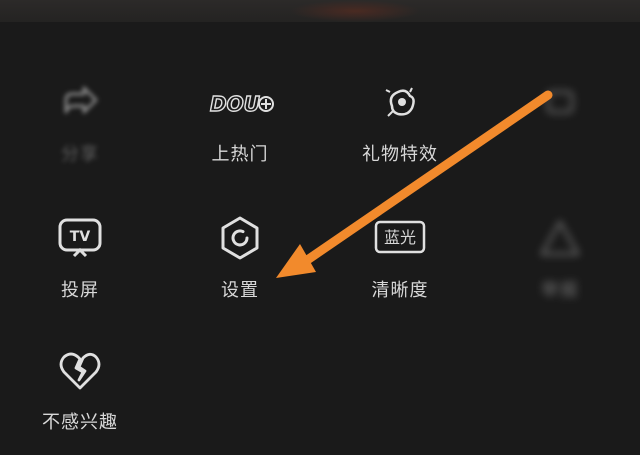 The image size is (640, 455). Describe the element at coordinates (400, 154) in the screenshot. I see `gift-effect-label: 礼物特效` at that location.